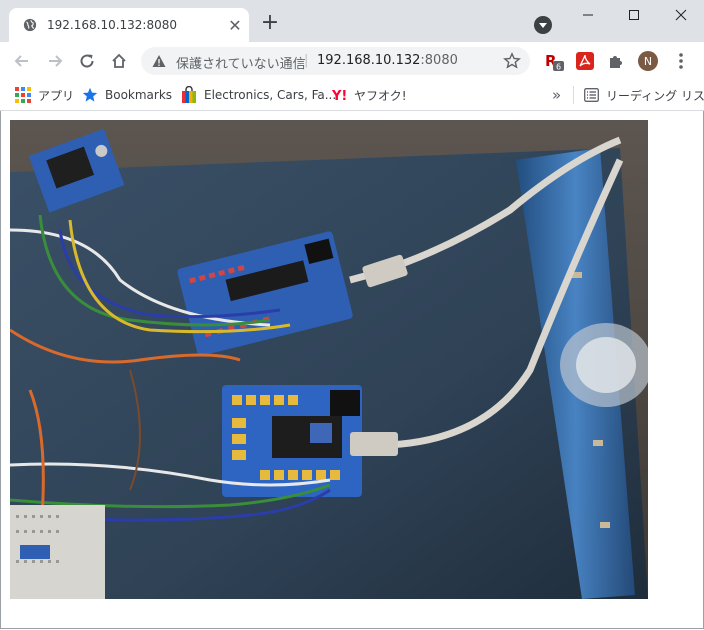 This screenshot has width=704, height=630. I want to click on bookmark-yahuoku: Y! ヤフオク!, so click(369, 95).